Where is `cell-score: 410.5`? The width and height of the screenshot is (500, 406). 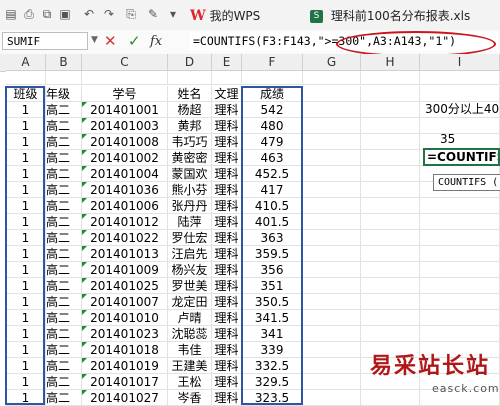
cell-score: 410.5 is located at coordinates (272, 206).